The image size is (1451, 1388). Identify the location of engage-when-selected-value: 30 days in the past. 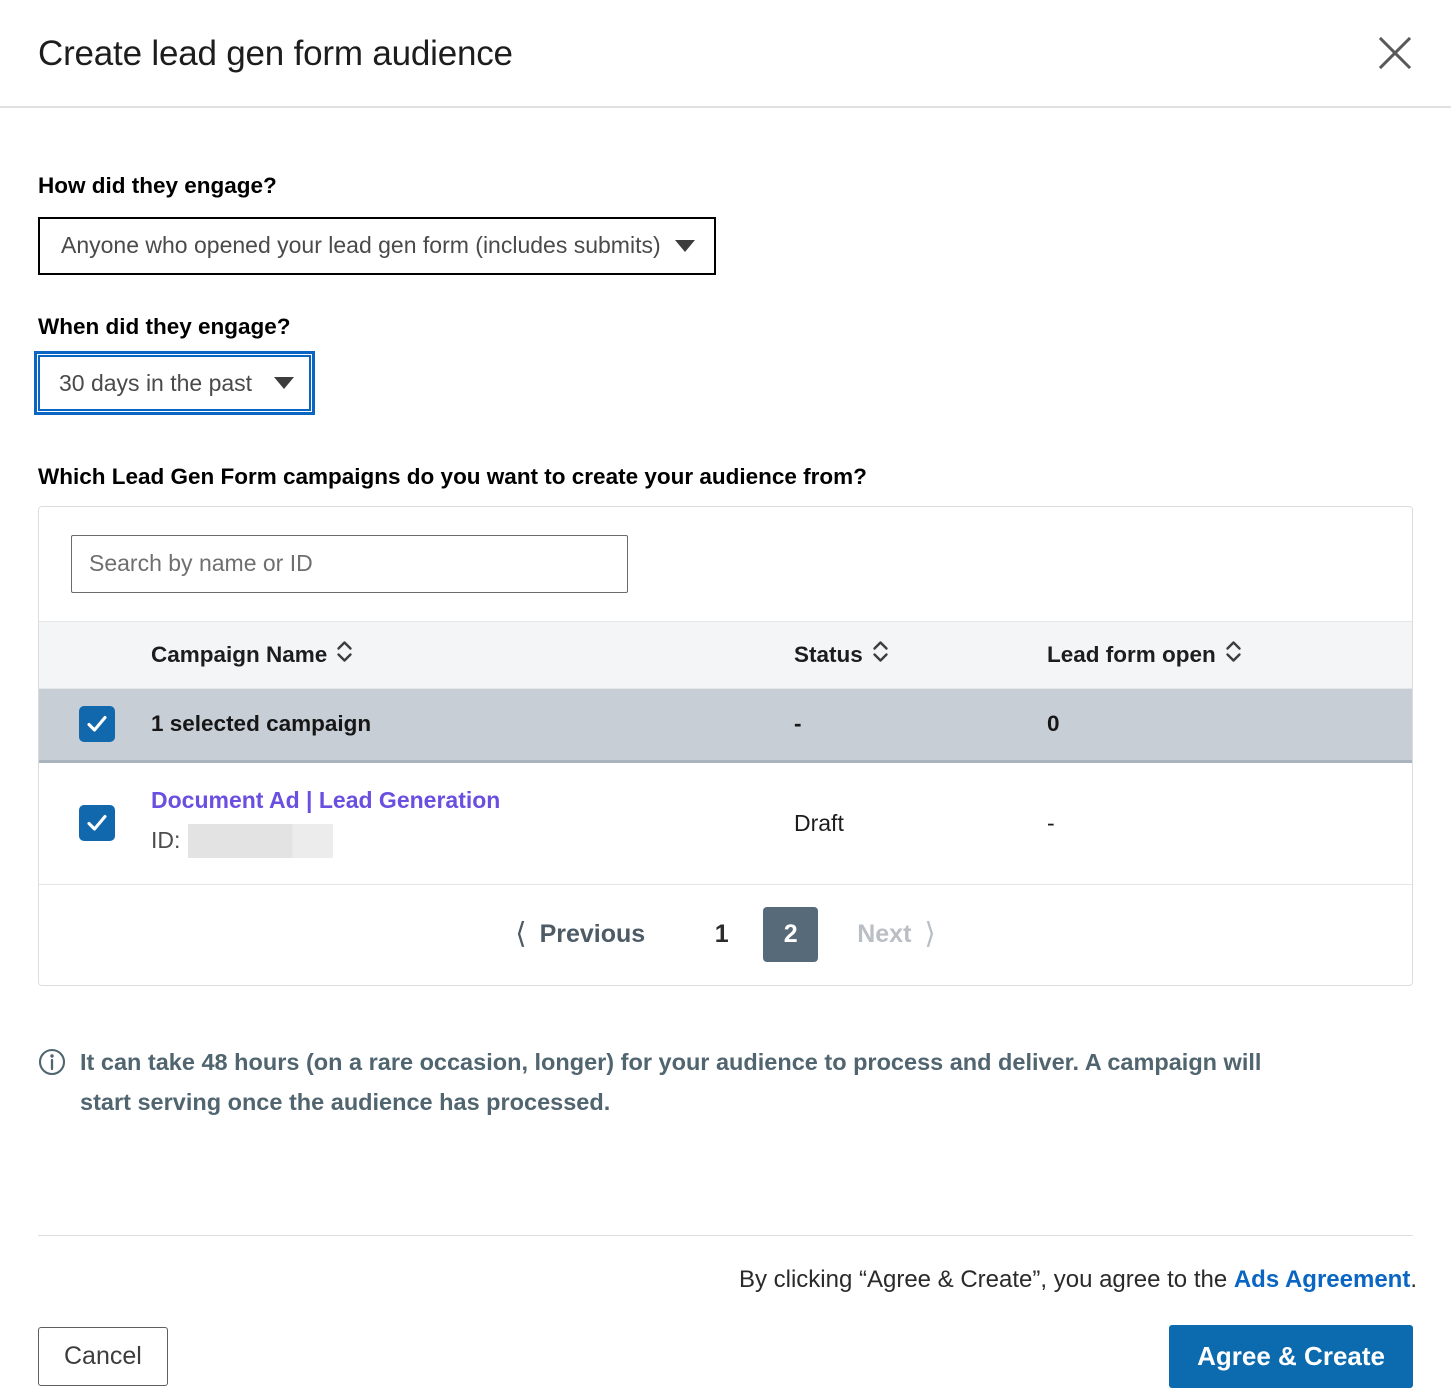
(156, 382).